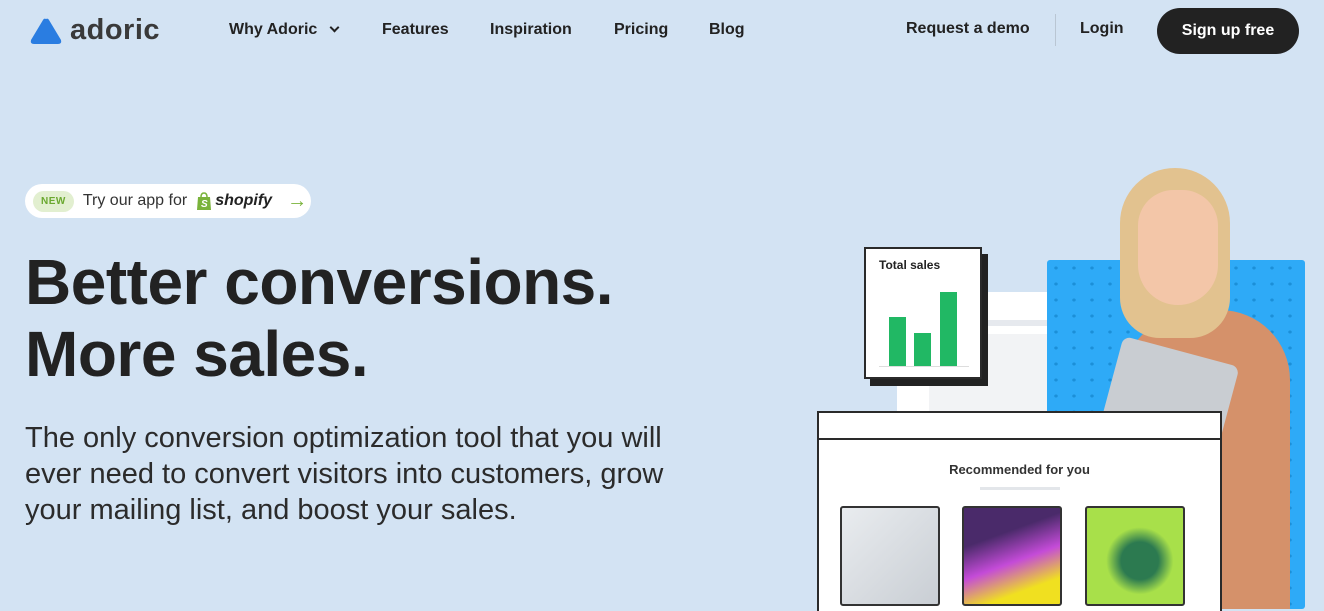  I want to click on hero-title-line2: More sales., so click(197, 354).